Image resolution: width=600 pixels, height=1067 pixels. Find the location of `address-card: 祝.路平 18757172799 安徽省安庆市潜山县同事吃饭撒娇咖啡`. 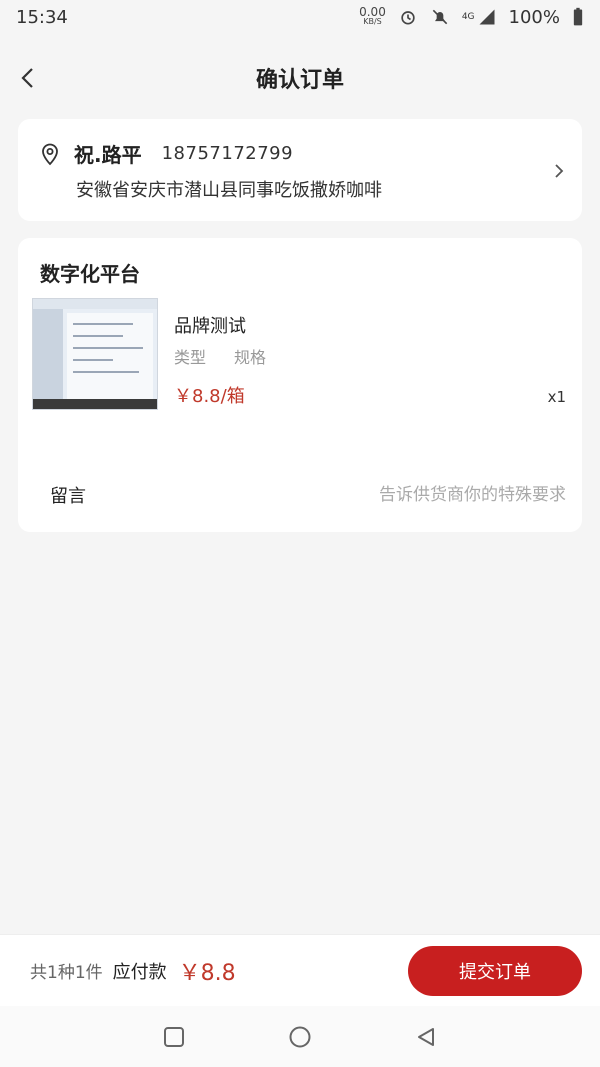

address-card: 祝.路平 18757172799 安徽省安庆市潜山县同事吃饭撒娇咖啡 is located at coordinates (300, 170).